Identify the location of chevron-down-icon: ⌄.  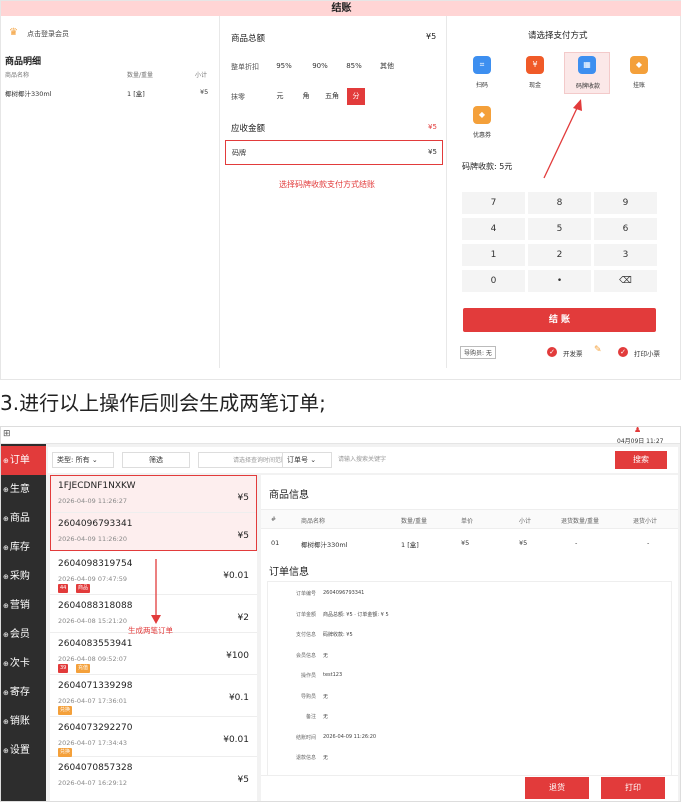
(94, 460).